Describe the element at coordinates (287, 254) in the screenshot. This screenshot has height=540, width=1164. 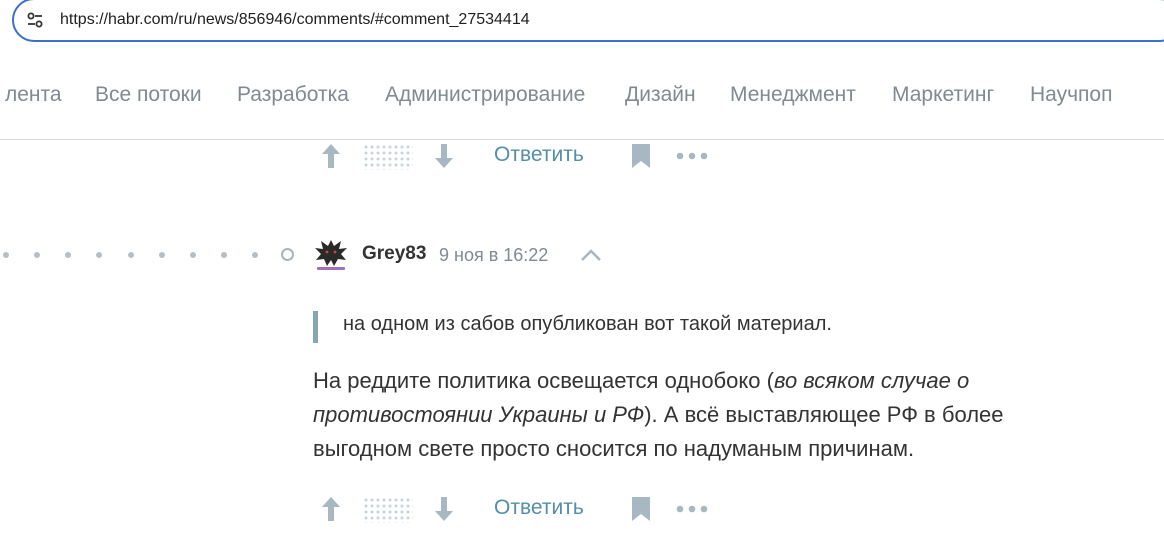
I see `thread-current-ring` at that location.